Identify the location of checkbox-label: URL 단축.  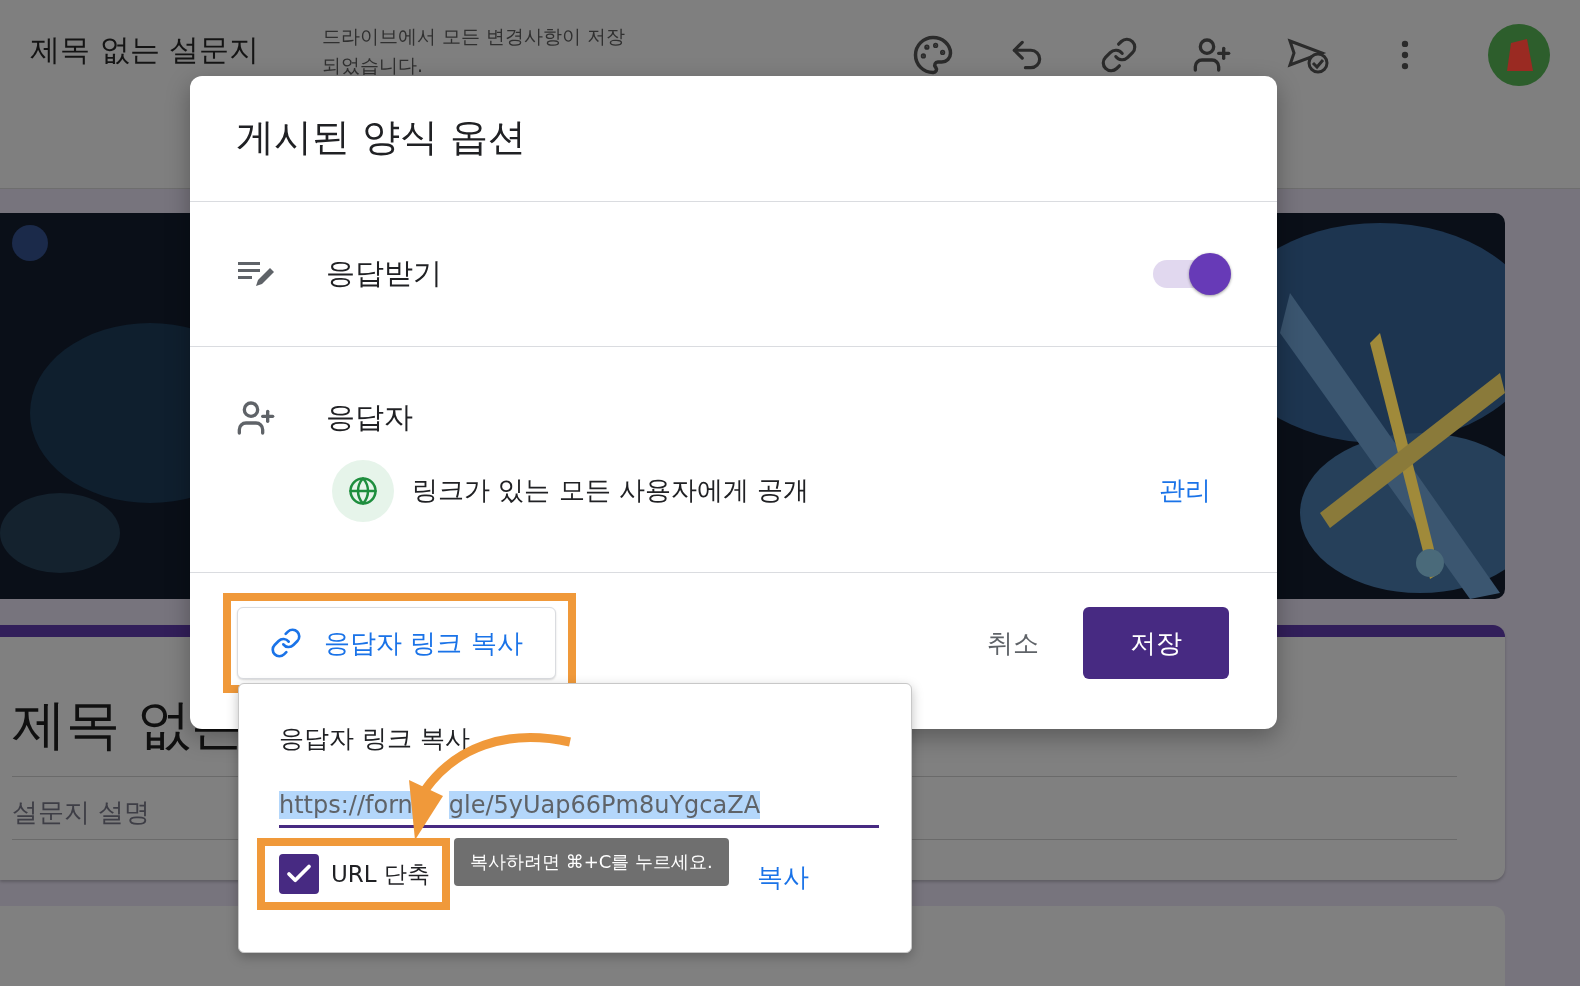
(380, 874).